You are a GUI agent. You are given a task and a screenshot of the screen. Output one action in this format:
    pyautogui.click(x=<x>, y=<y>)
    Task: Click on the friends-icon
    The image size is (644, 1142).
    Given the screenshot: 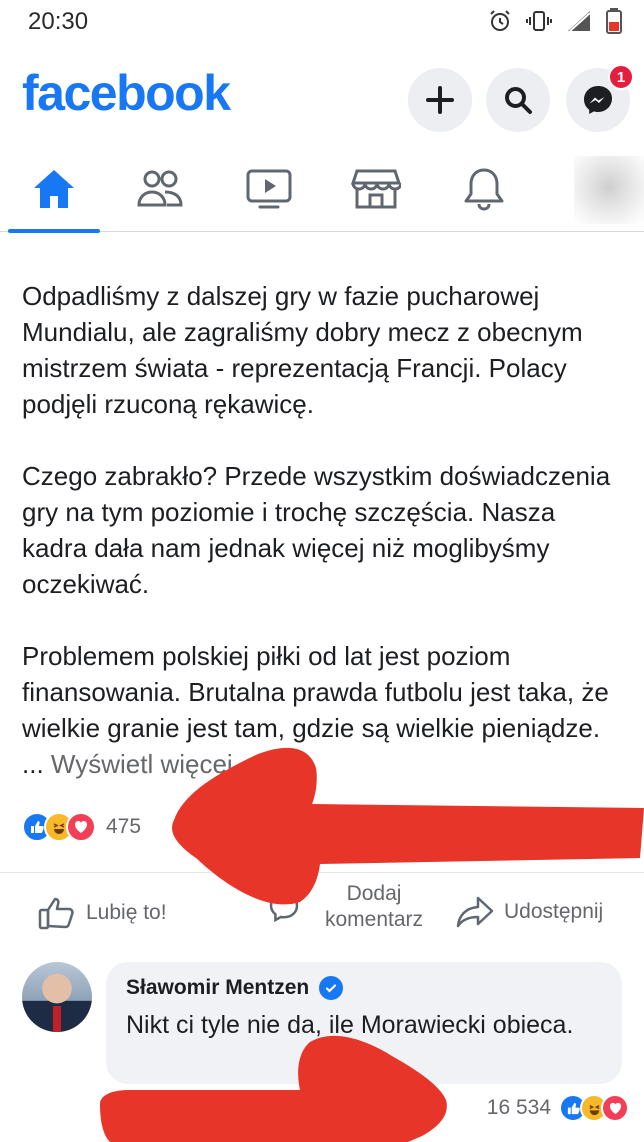 What is the action you would take?
    pyautogui.click(x=160, y=188)
    